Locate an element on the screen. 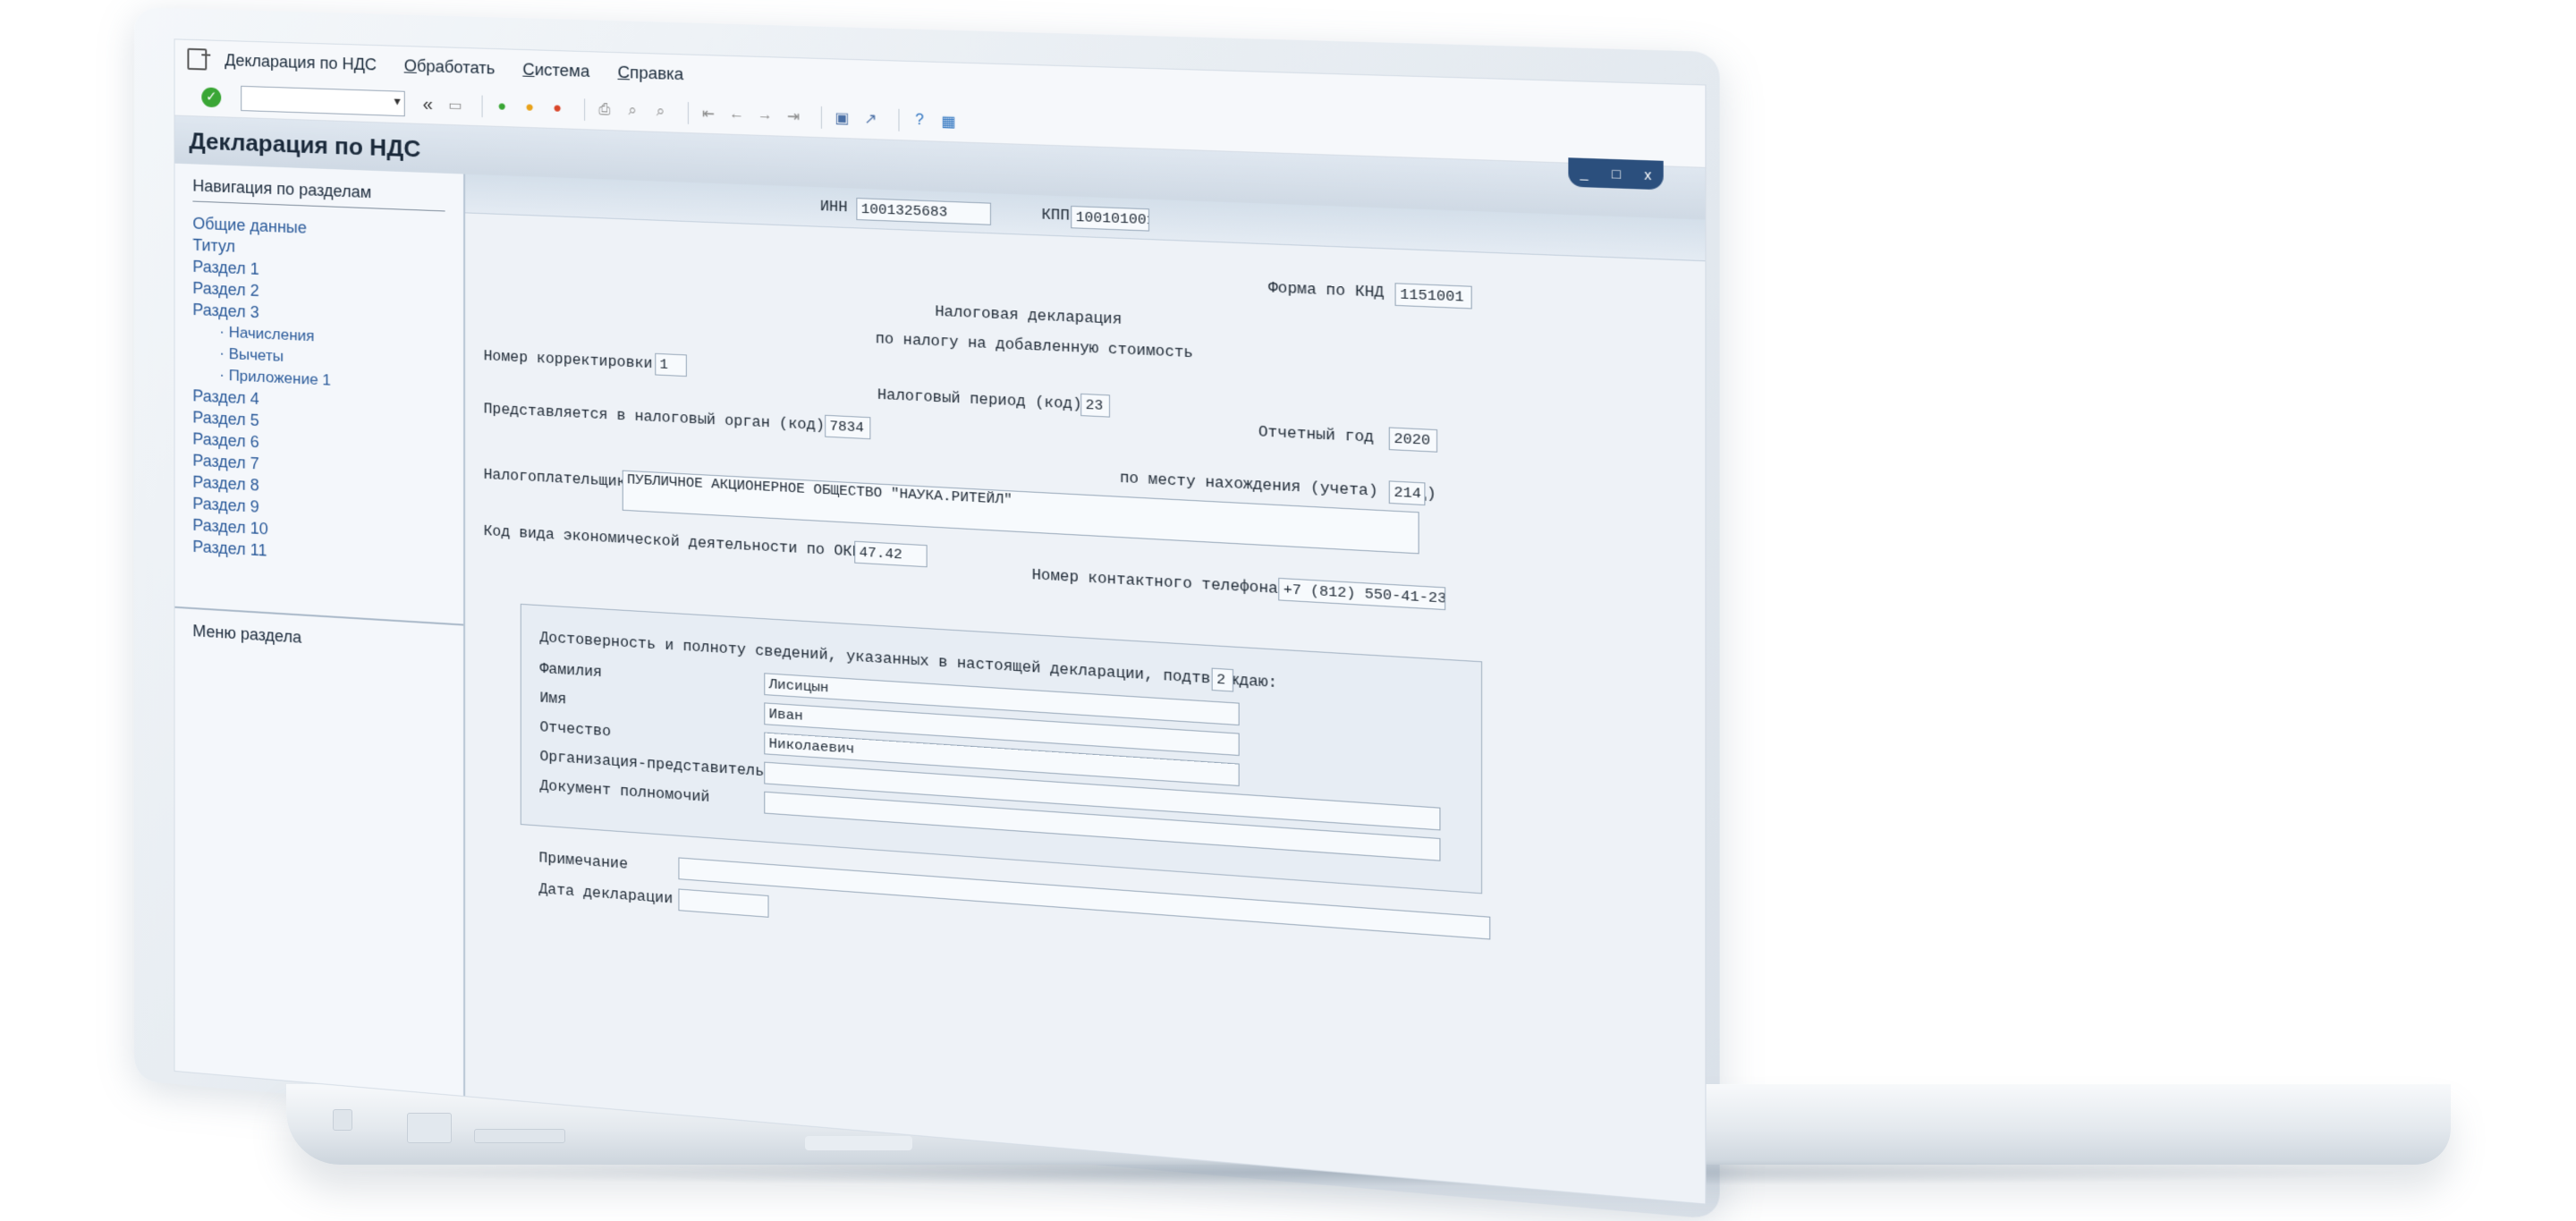 This screenshot has width=2576, height=1221. year-label: Отчетный год is located at coordinates (1316, 435).